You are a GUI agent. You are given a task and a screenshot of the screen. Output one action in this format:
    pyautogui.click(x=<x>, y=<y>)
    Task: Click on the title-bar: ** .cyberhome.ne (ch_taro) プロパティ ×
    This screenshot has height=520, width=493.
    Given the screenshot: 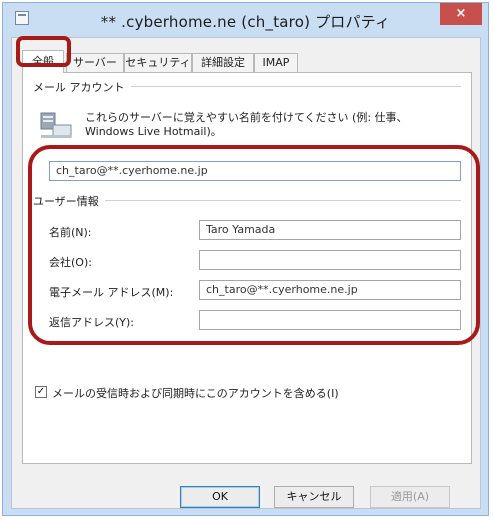 What is the action you would take?
    pyautogui.click(x=245, y=20)
    